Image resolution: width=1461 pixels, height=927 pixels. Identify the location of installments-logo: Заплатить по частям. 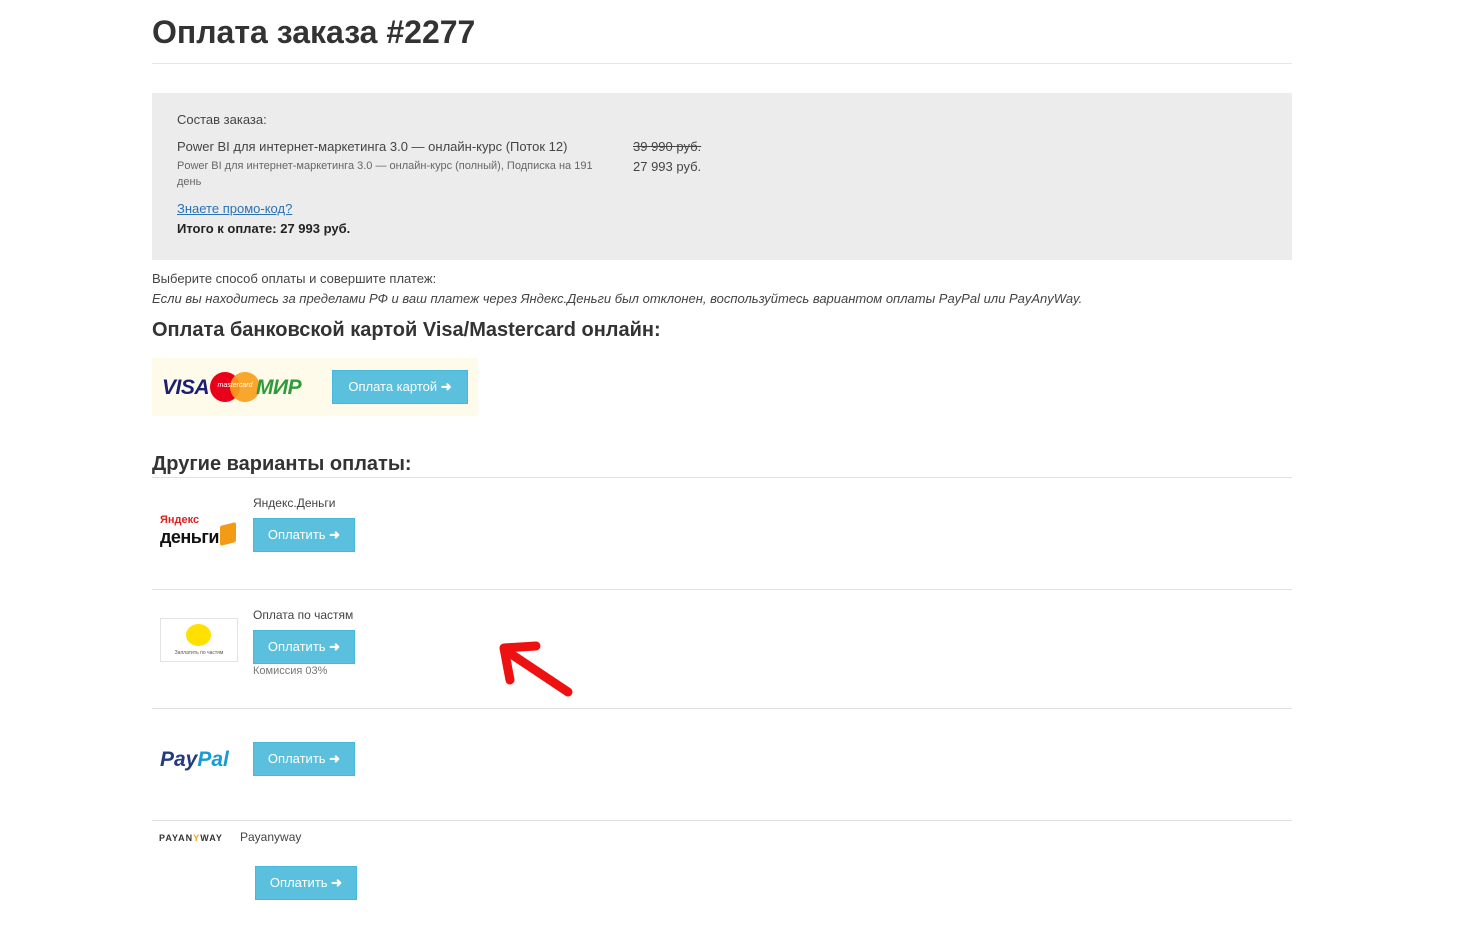
(199, 640).